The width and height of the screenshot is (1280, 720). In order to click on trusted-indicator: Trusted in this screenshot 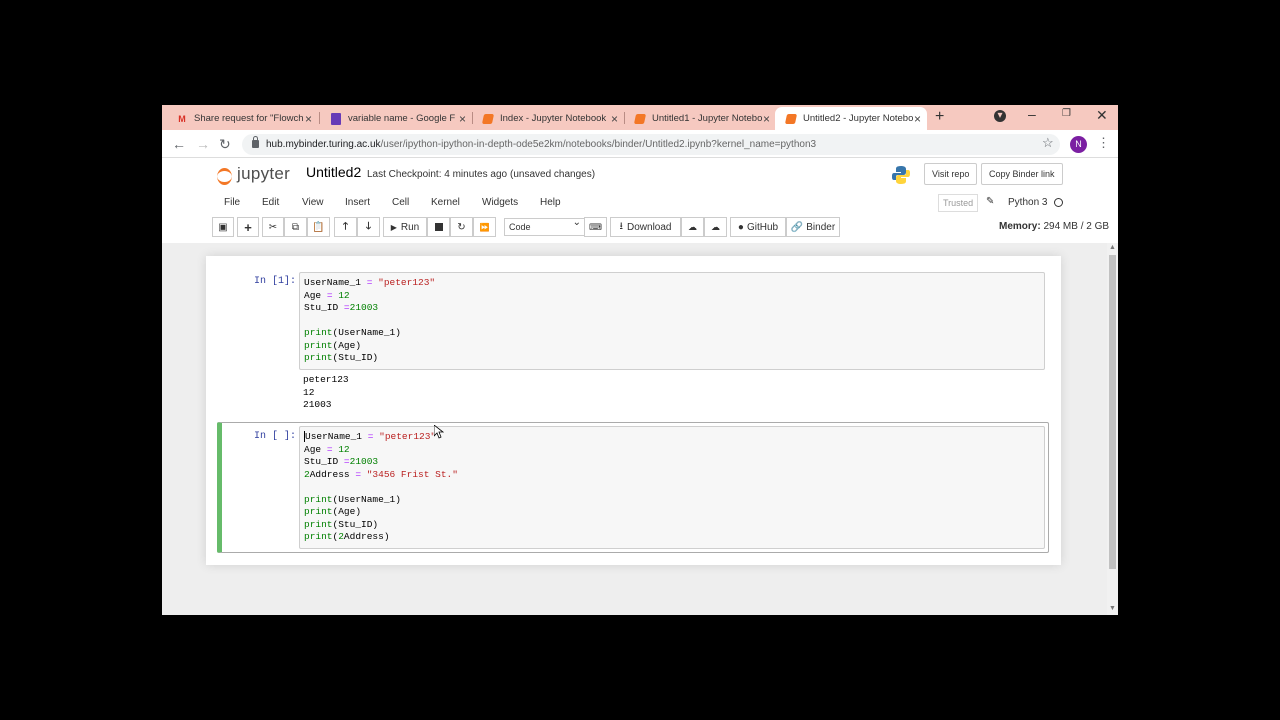, I will do `click(958, 203)`.